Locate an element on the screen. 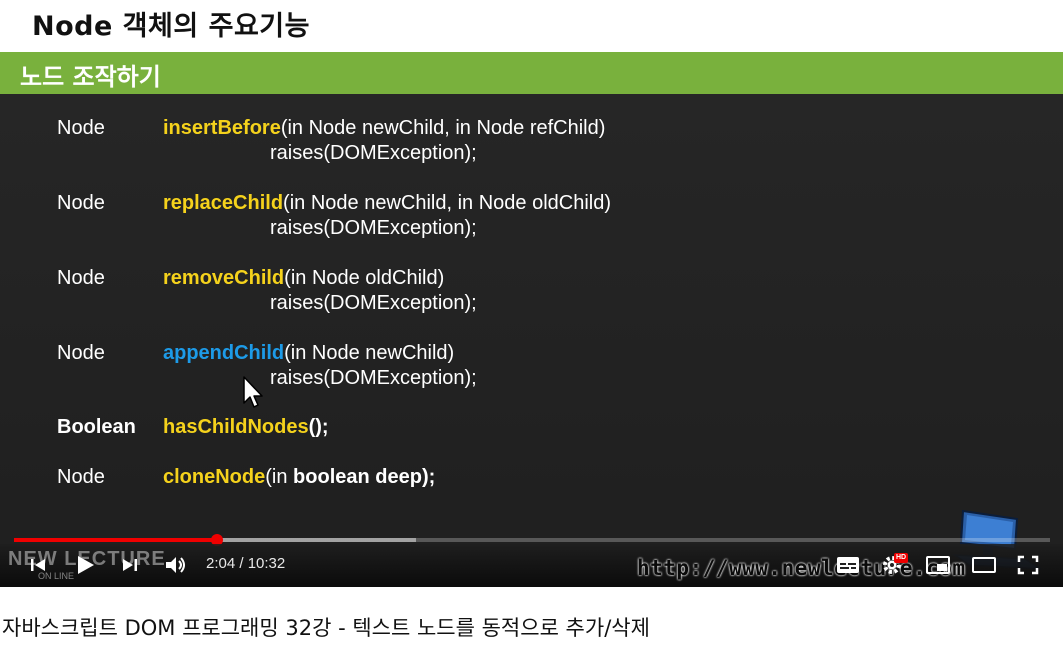 The height and width of the screenshot is (657, 1063). fullscreen-icon is located at coordinates (1028, 565).